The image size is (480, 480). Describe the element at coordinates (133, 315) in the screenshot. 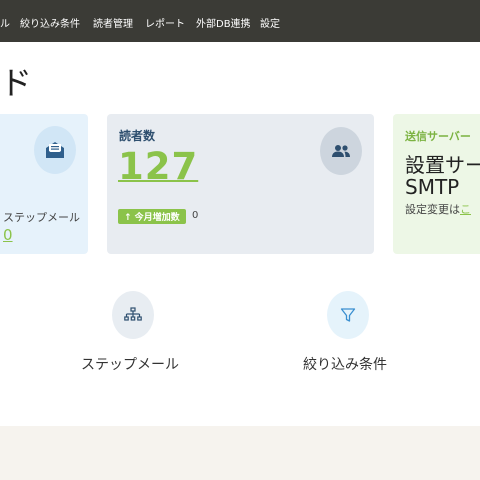

I see `sitemap-icon` at that location.